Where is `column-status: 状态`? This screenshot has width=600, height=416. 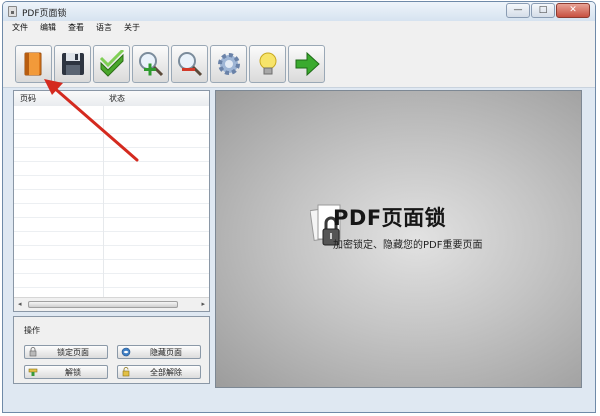 column-status: 状态 is located at coordinates (117, 98).